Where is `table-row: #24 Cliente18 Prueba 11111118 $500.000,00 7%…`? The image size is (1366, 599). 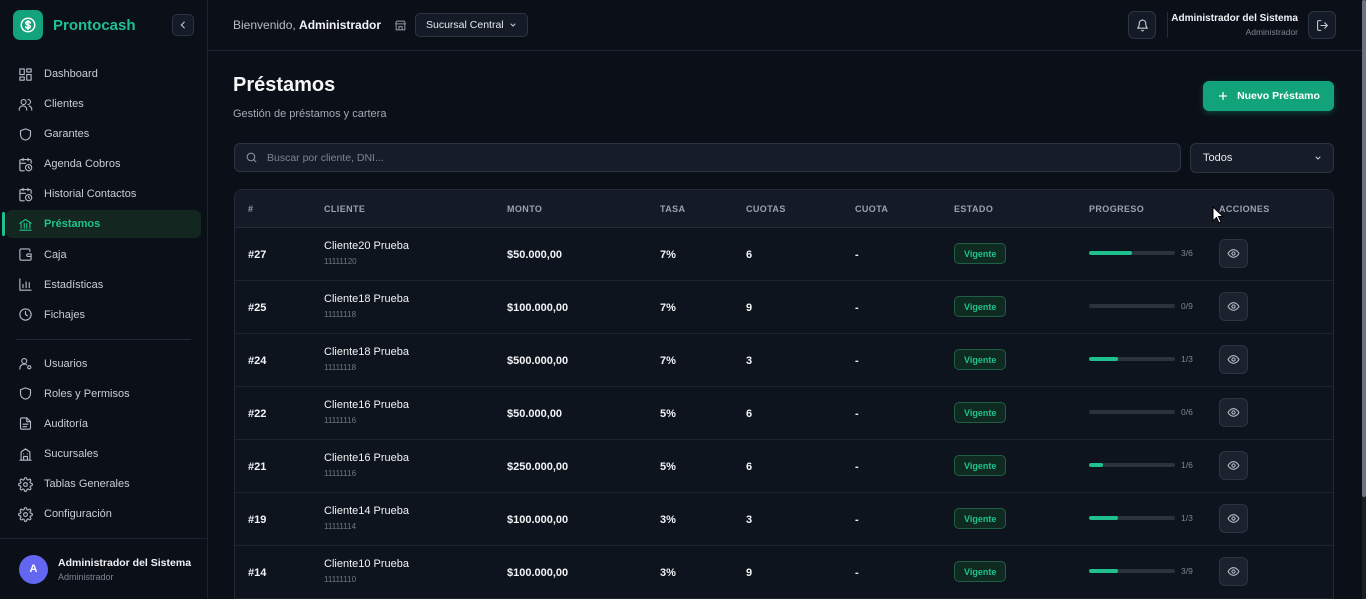
table-row: #24 Cliente18 Prueba 11111118 $500.000,00 7%… is located at coordinates (784, 360).